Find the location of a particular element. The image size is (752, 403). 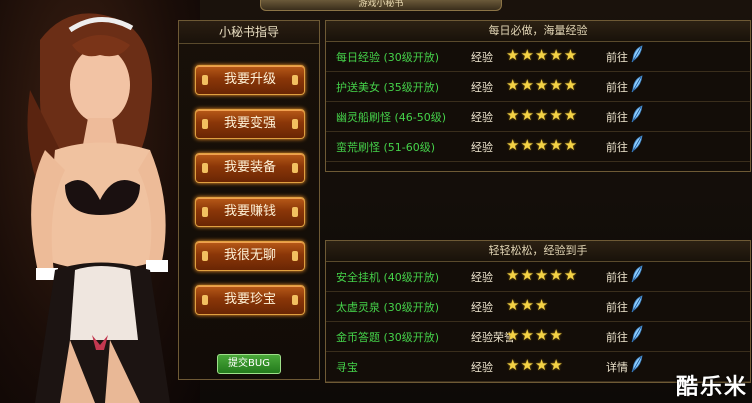

rating-stars: ★★★ is located at coordinates (528, 305).